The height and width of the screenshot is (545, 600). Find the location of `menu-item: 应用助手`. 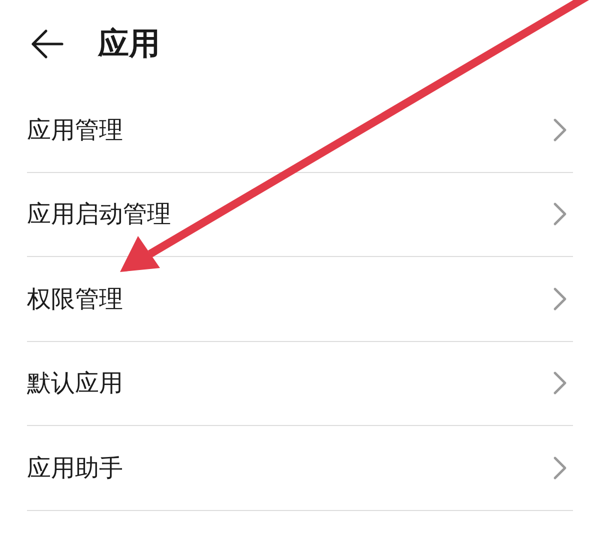

menu-item: 应用助手 is located at coordinates (300, 468).